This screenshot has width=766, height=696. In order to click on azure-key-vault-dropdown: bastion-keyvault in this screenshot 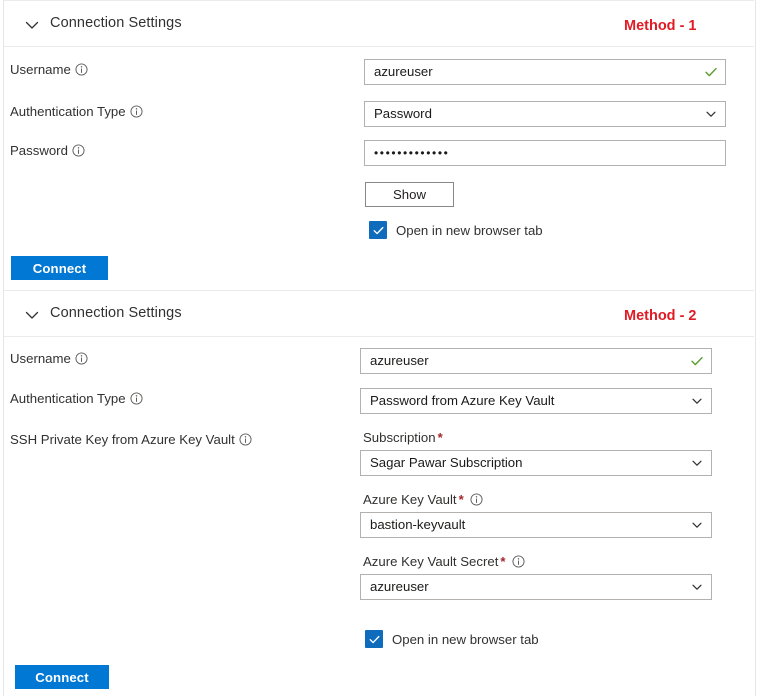, I will do `click(536, 525)`.